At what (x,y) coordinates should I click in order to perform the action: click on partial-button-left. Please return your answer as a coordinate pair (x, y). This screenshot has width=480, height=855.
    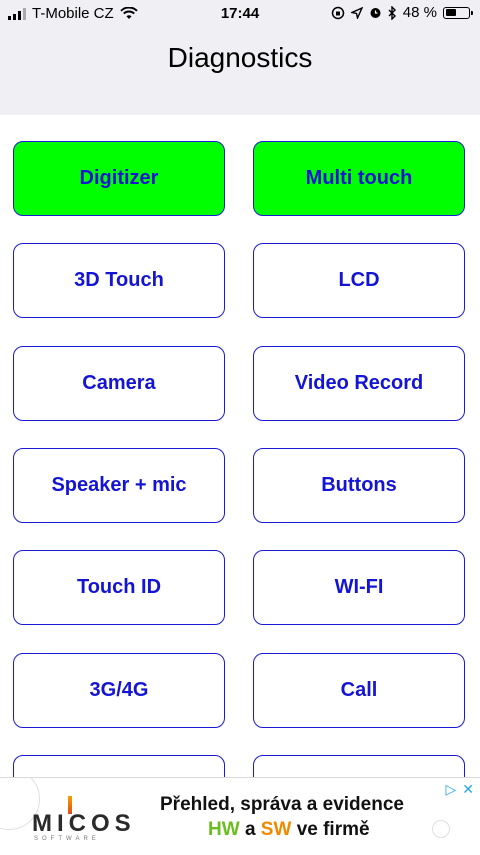
    Looking at the image, I should click on (119, 766).